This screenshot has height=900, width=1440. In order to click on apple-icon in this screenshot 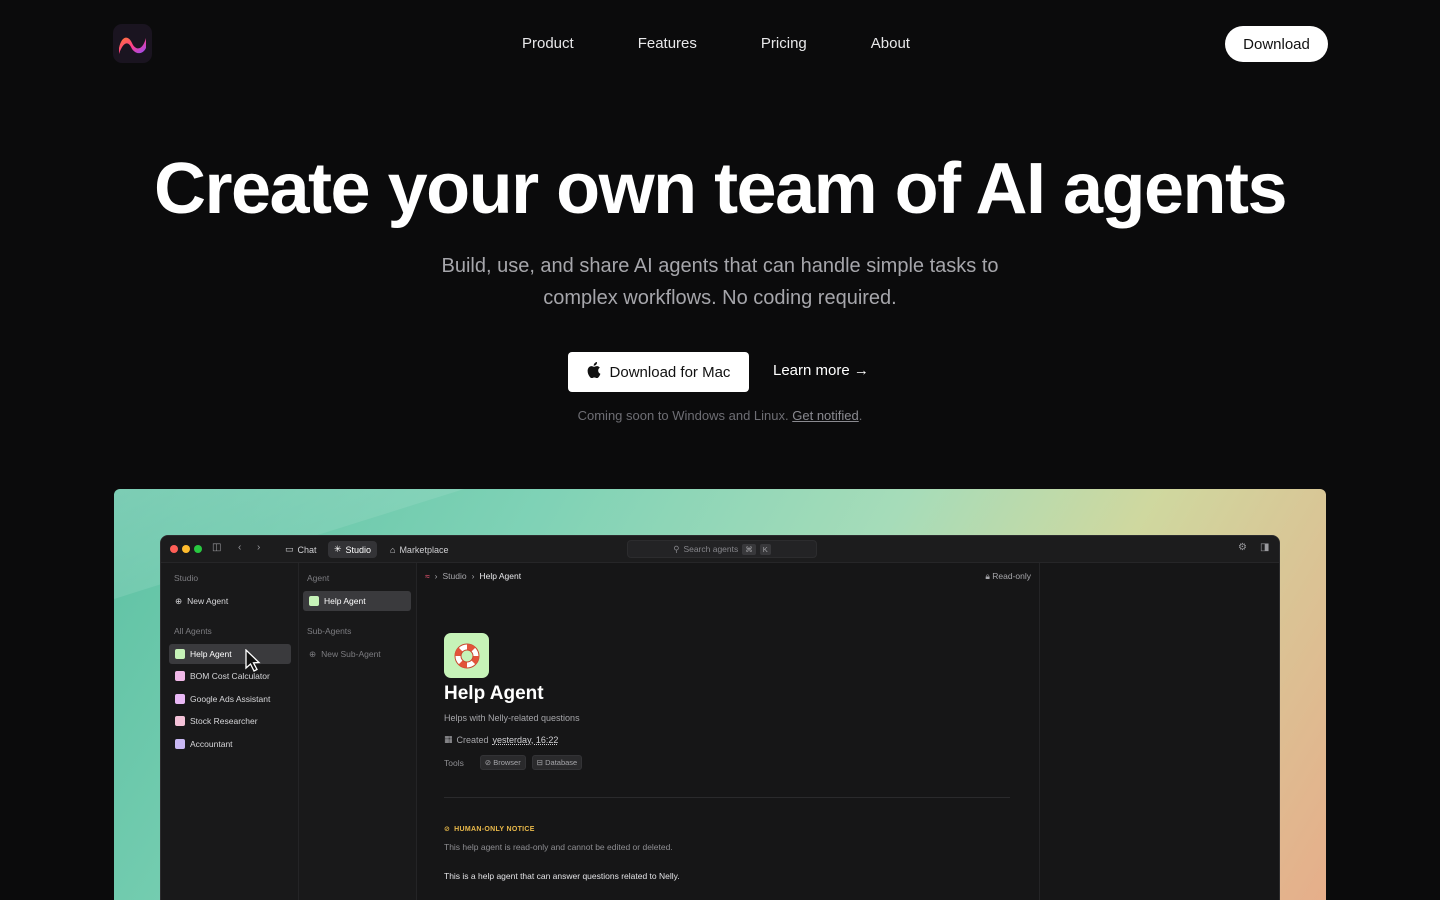, I will do `click(594, 372)`.